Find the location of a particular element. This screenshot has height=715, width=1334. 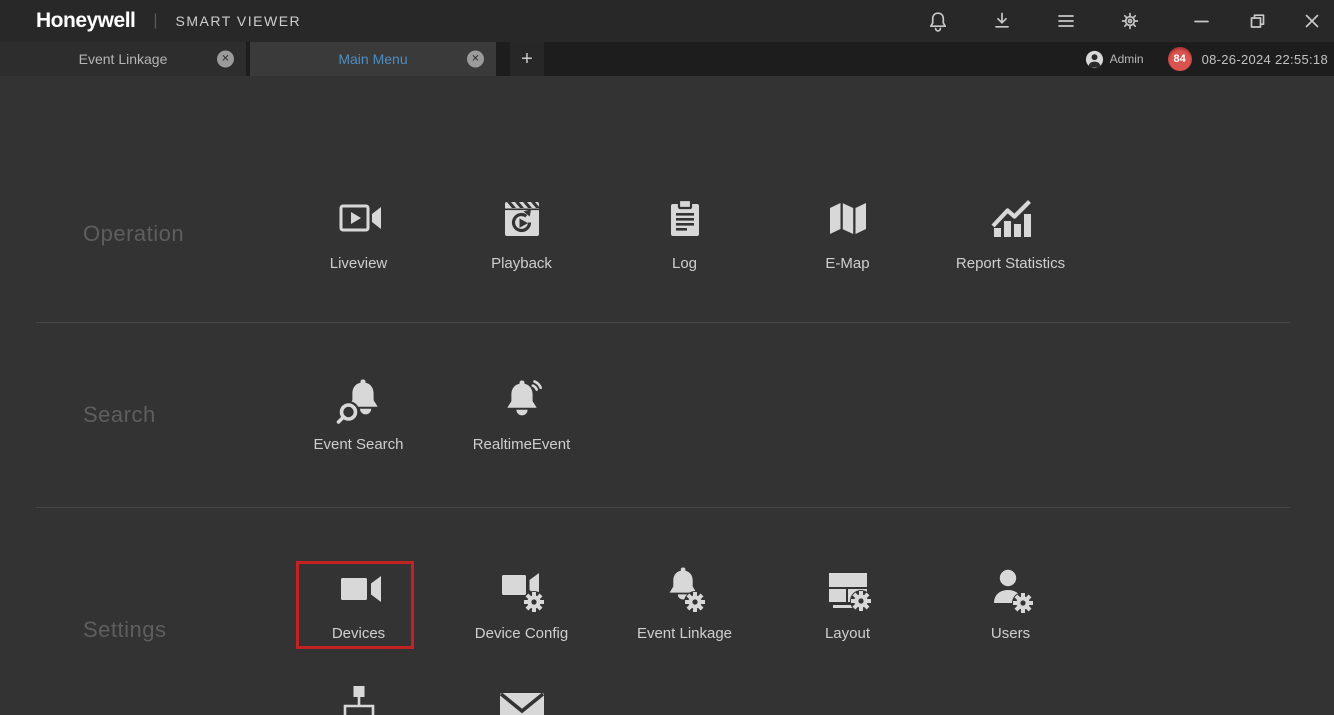

section-label-operation: Operation is located at coordinates (134, 233).